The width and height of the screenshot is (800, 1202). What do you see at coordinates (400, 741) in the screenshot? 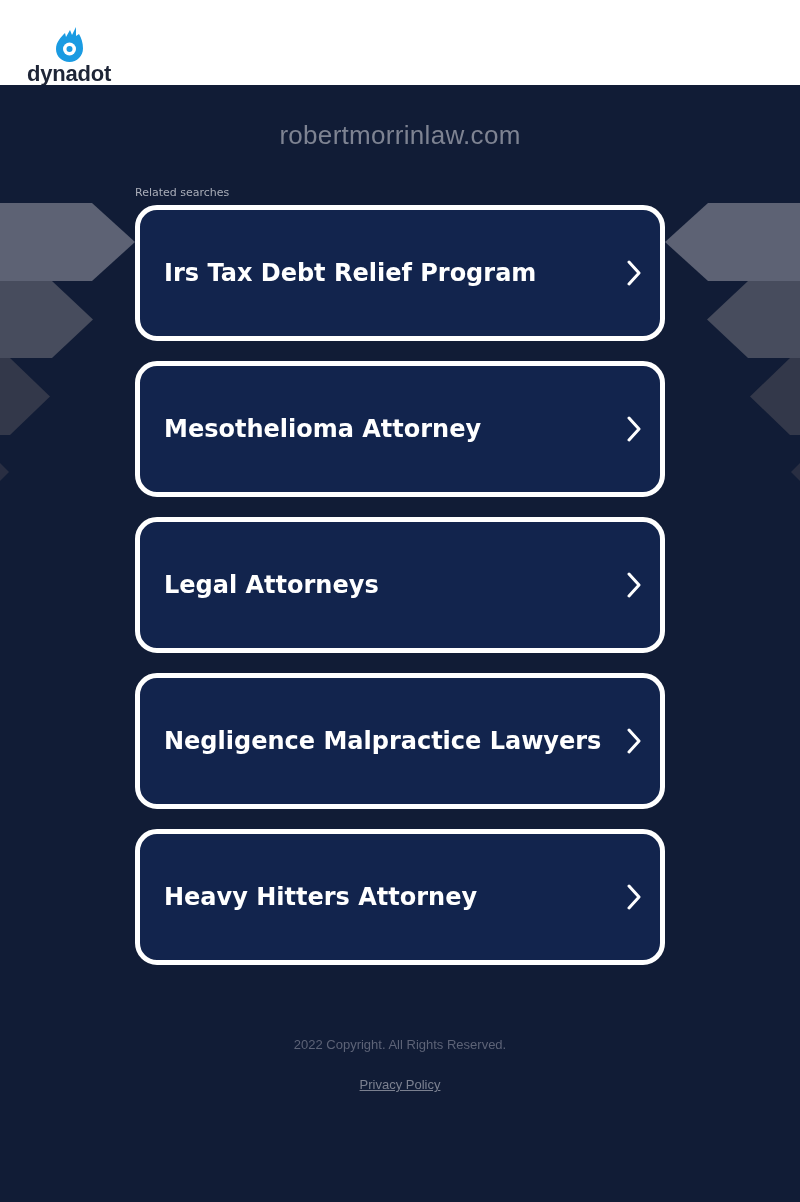
I see `related-search-link: Negligence Malpractice Lawyers` at bounding box center [400, 741].